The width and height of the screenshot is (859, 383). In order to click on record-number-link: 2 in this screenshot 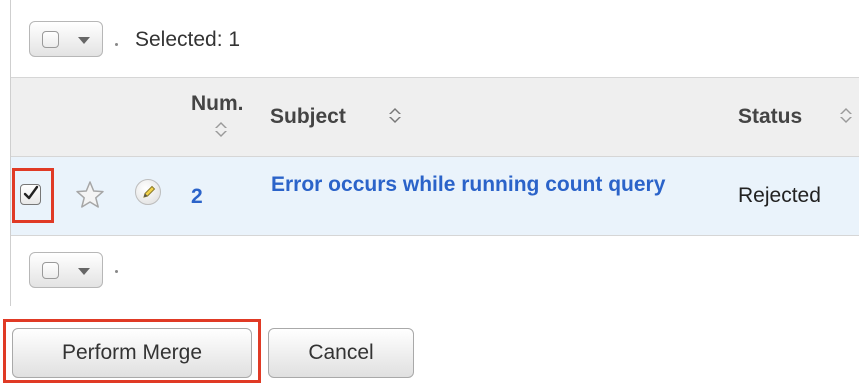, I will do `click(197, 197)`.